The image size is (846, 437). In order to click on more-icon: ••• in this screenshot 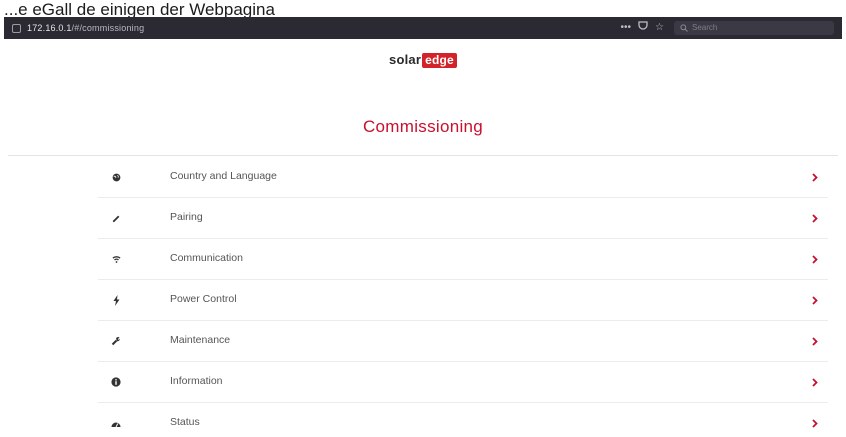, I will do `click(626, 28)`.